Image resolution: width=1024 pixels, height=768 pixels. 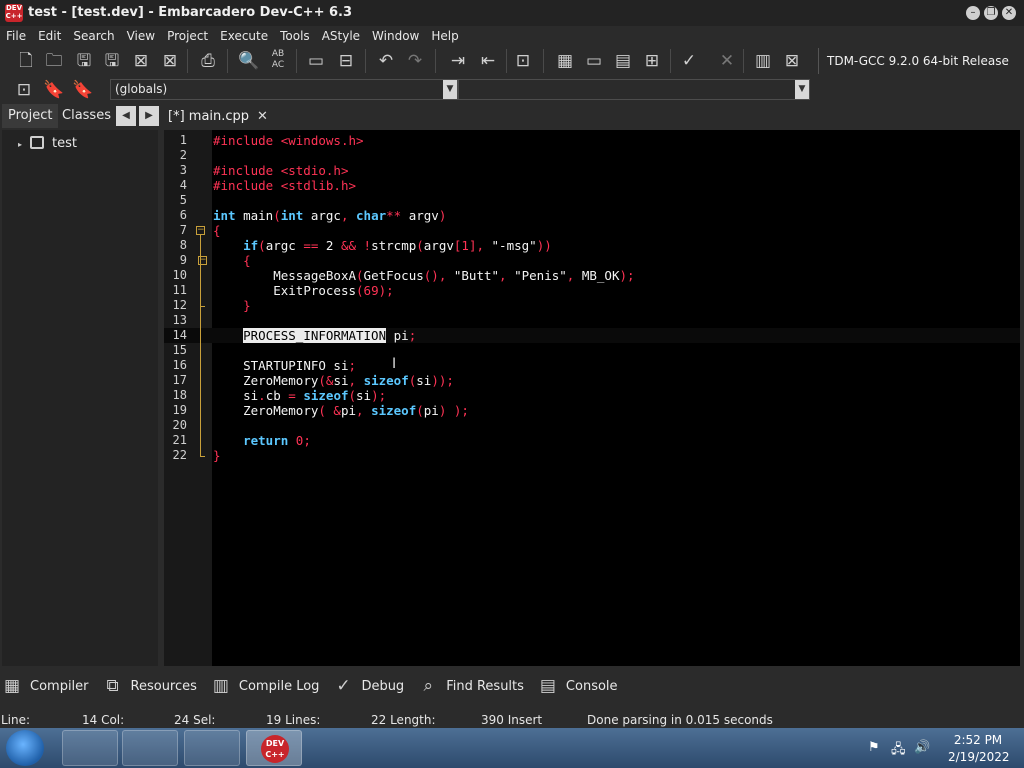 I want to click on action-center-icon: ⚑, so click(x=874, y=747).